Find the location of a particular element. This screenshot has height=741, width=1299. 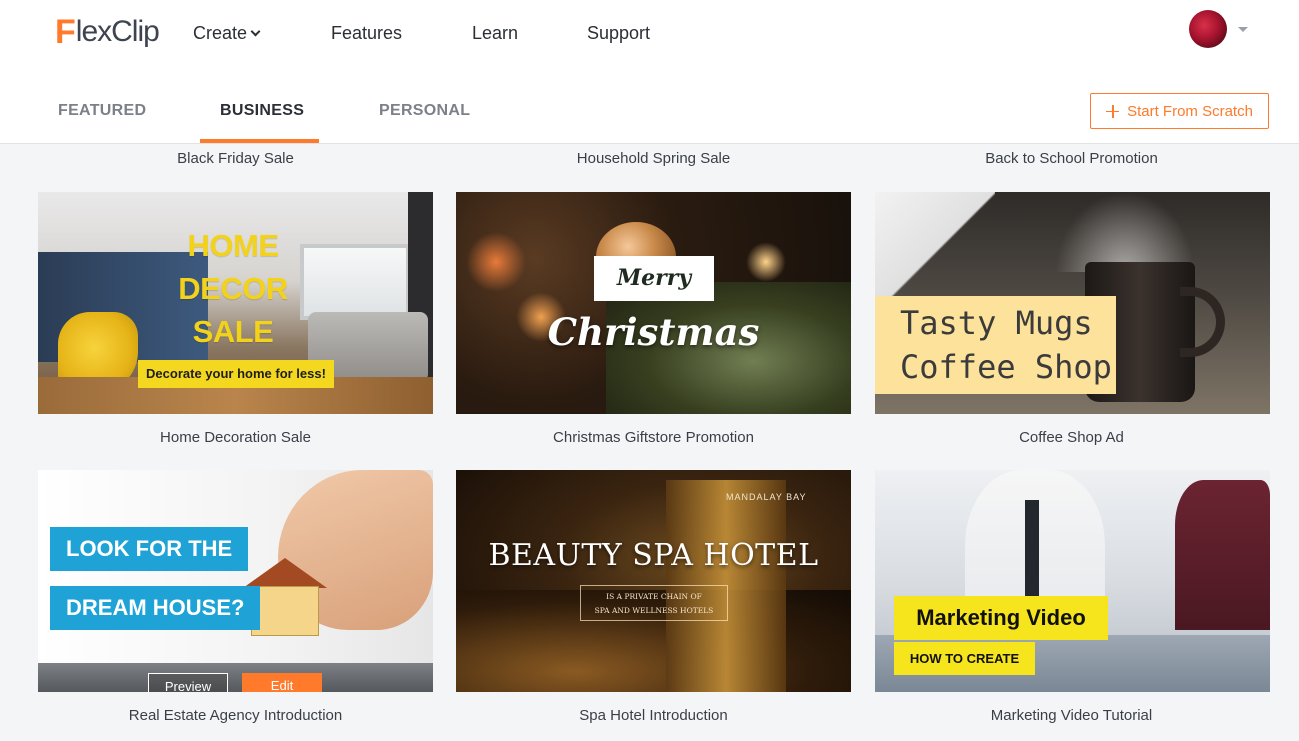

top-navbar: FlexClip Create Features Learn Support is located at coordinates (649, 35).